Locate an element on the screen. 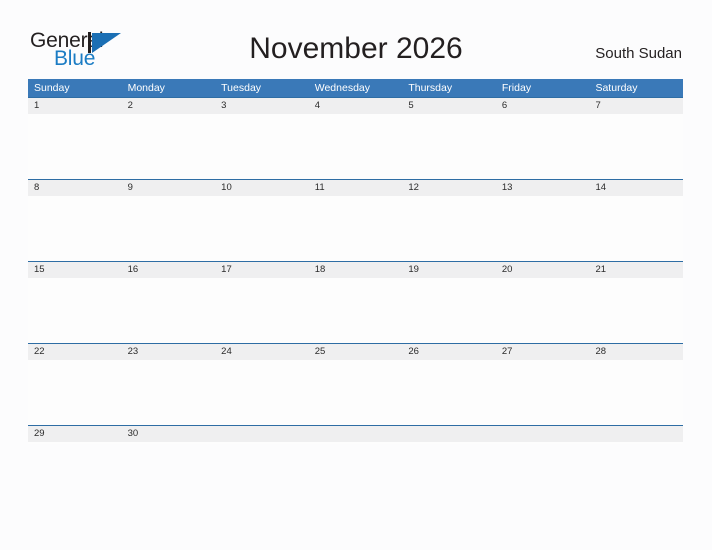  week-row: 1 2 3 4 5 6 7 is located at coordinates (355, 138).